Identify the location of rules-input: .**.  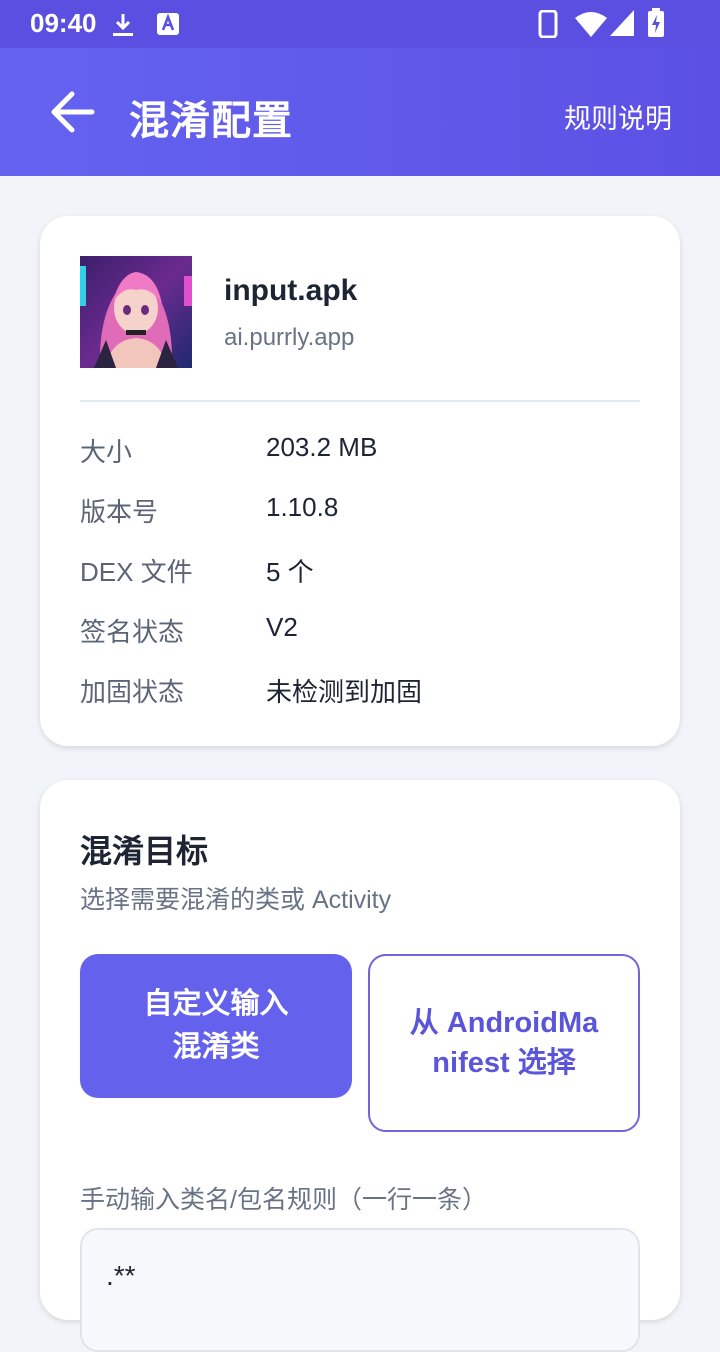
(360, 1290).